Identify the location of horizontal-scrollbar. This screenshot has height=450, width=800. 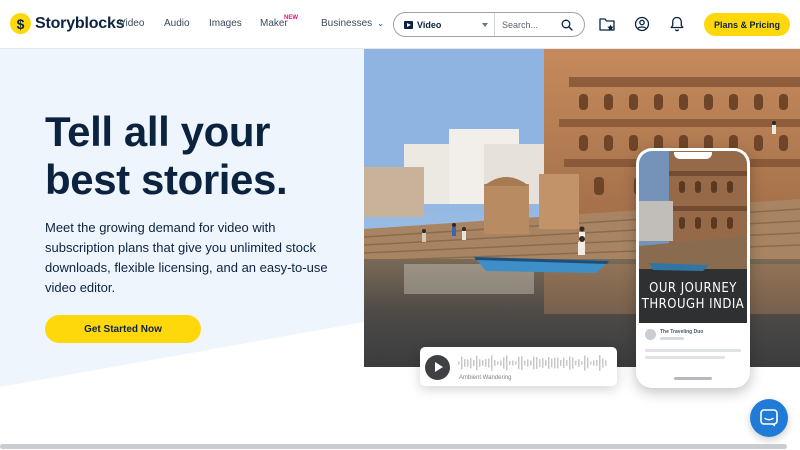
(393, 446).